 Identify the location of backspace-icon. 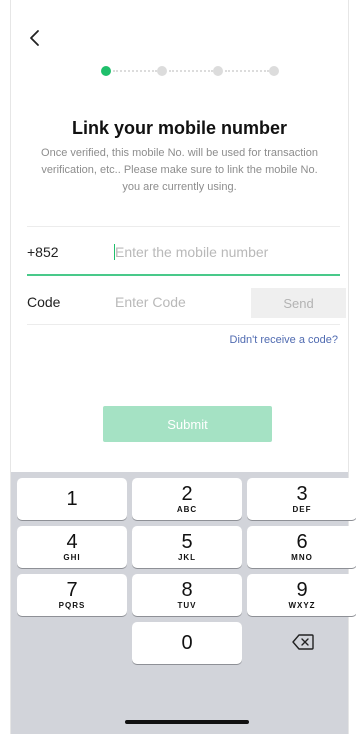
(303, 642).